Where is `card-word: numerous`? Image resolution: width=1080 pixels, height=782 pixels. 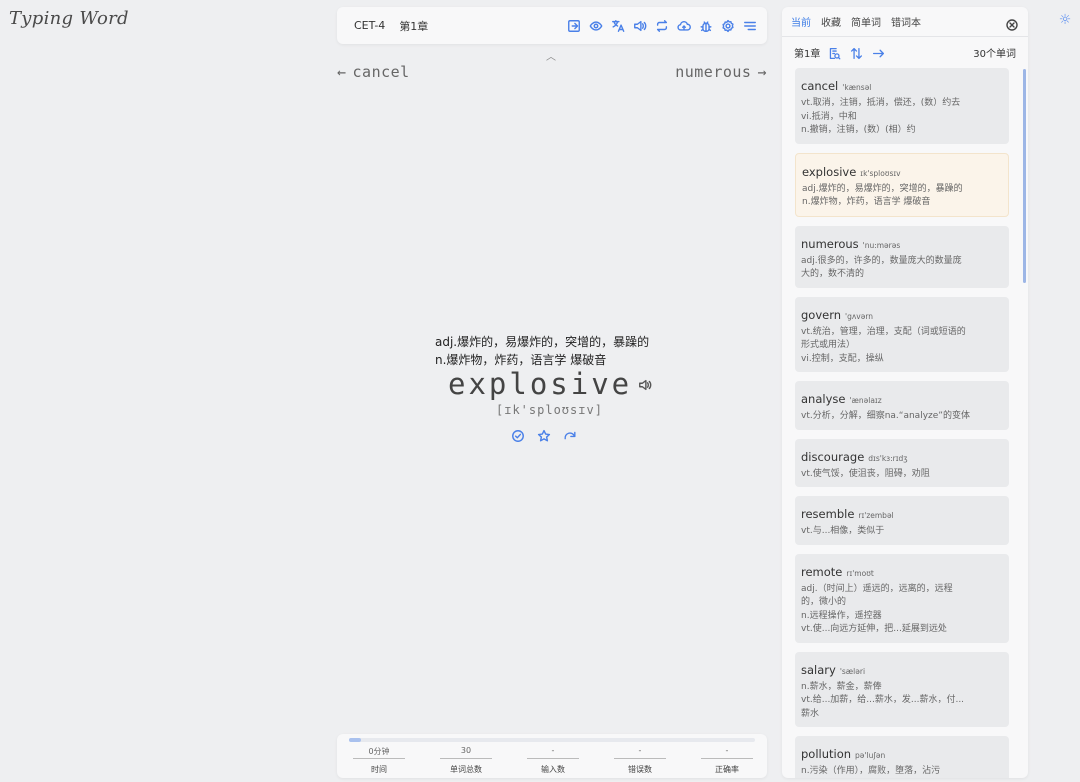
card-word: numerous is located at coordinates (830, 243).